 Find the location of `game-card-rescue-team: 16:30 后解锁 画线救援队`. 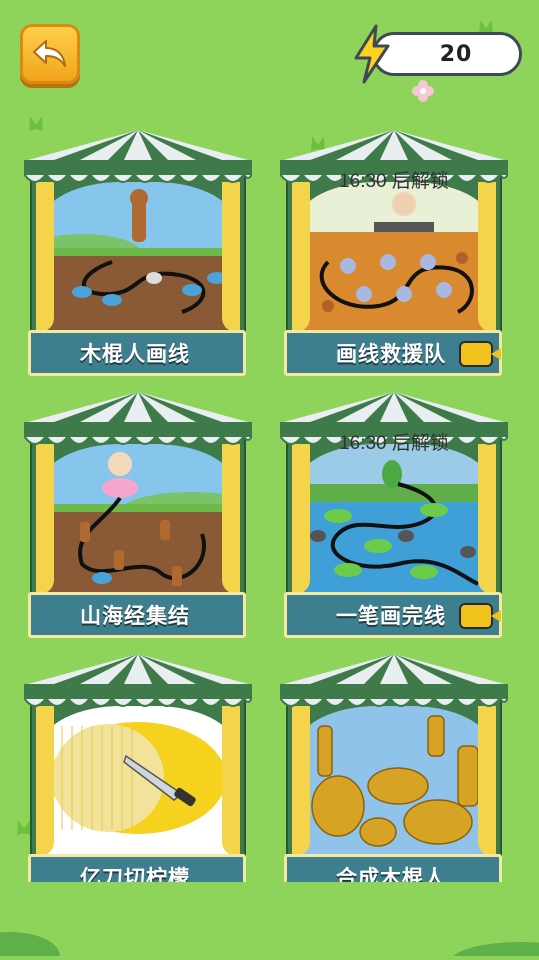

game-card-rescue-team: 16:30 后解锁 画线救援队 is located at coordinates (394, 255).